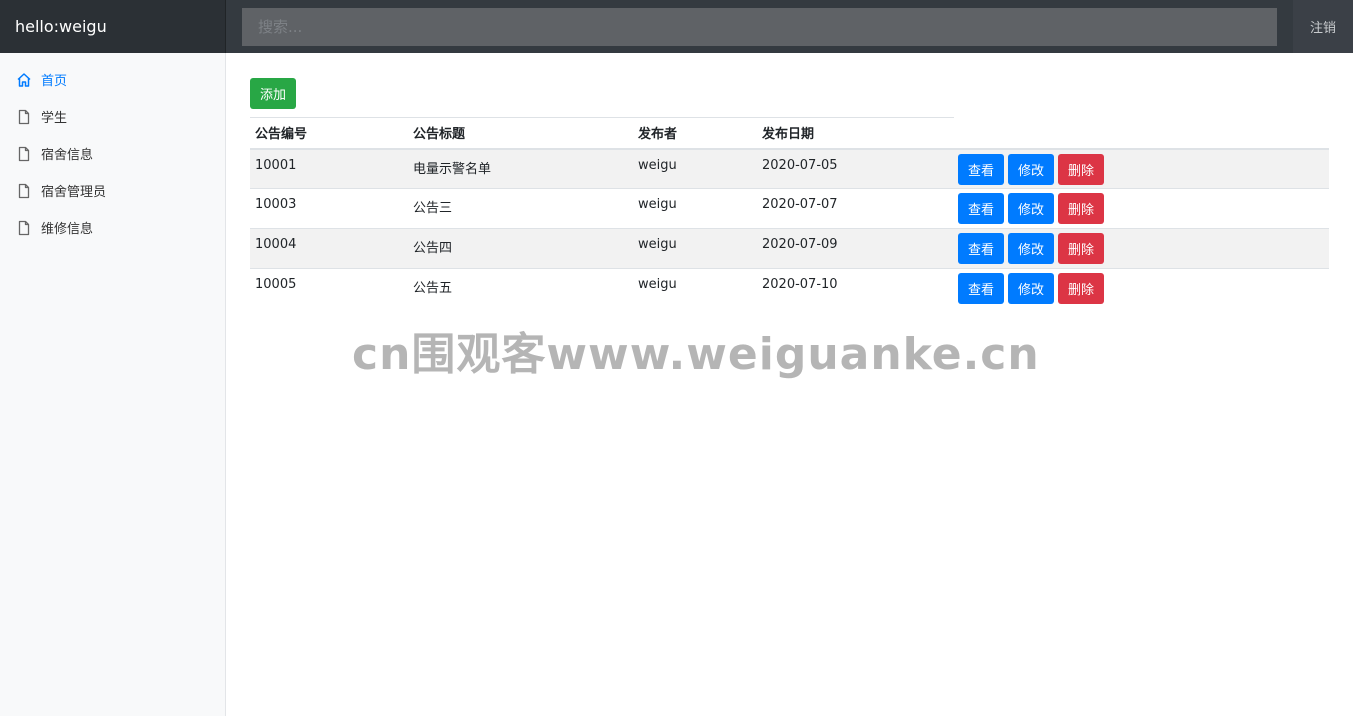 The height and width of the screenshot is (716, 1353). What do you see at coordinates (695, 133) in the screenshot?
I see `column-header-publisher: 发布者` at bounding box center [695, 133].